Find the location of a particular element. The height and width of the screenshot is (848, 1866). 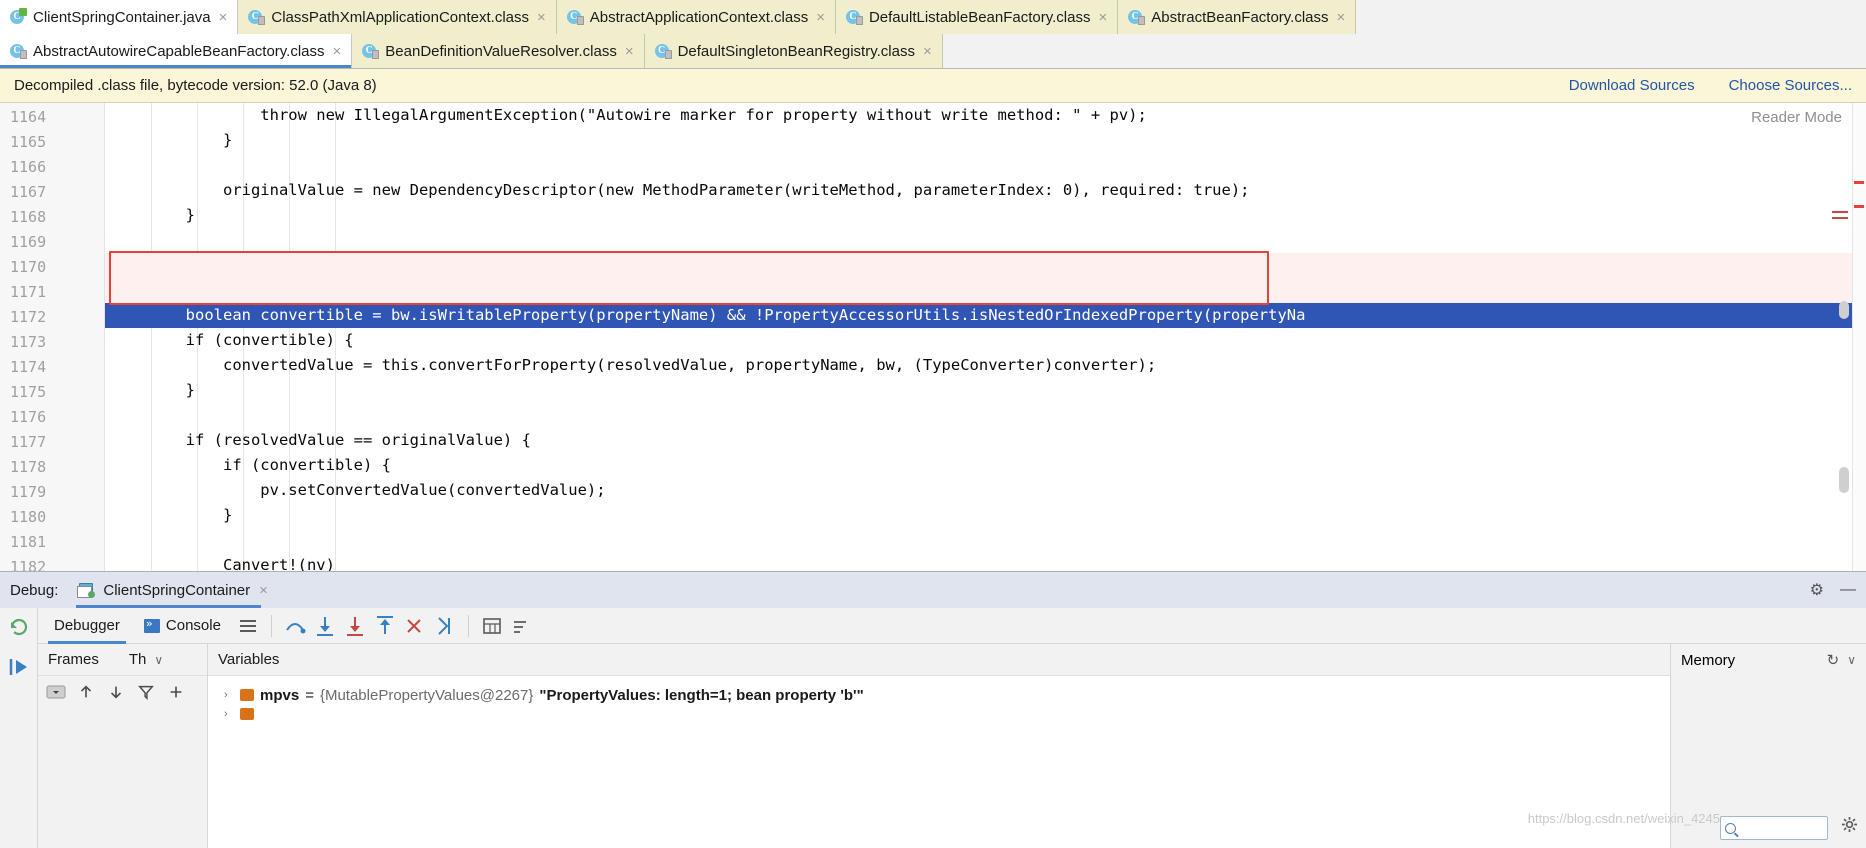

editor-tab-label: AbstractBeanFactory.class is located at coordinates (1240, 17).